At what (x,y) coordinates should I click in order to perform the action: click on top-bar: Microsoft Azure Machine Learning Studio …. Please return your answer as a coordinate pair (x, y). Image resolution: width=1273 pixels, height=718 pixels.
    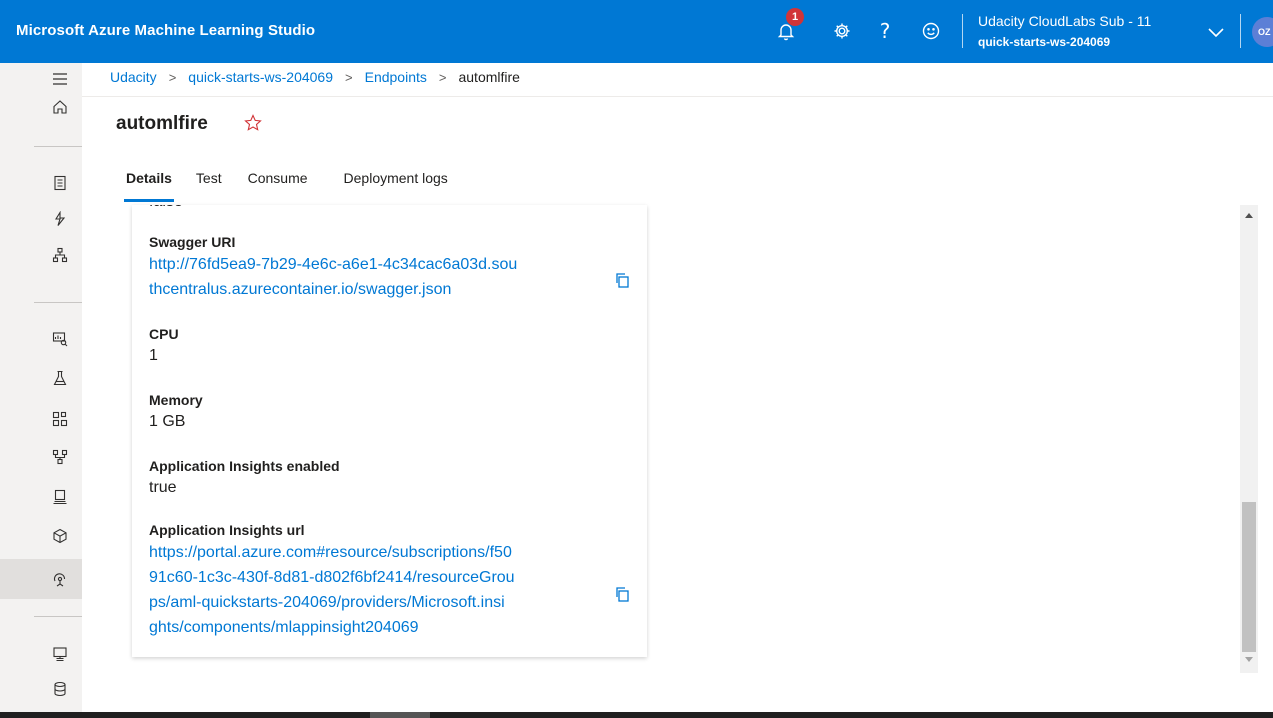
    Looking at the image, I should click on (636, 31).